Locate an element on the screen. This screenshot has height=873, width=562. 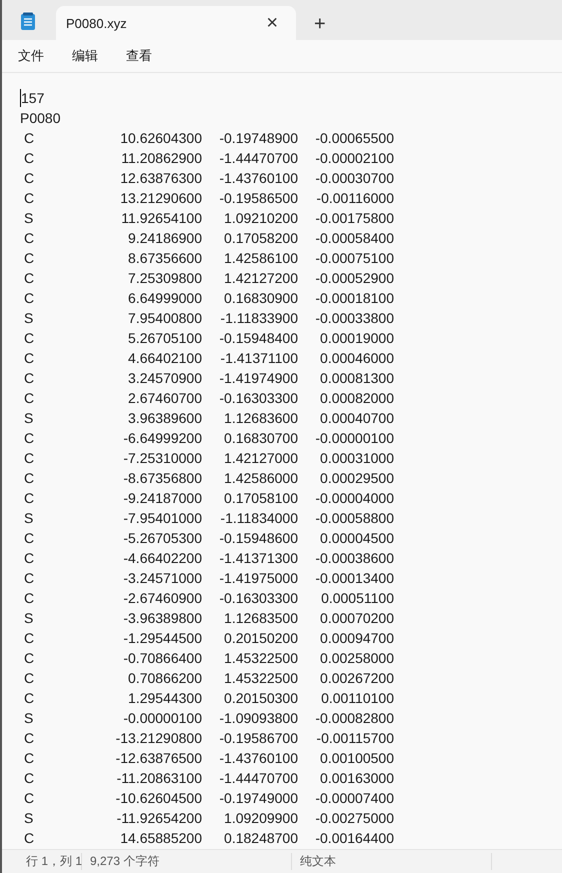
coordinate-value: -7.95401000 is located at coordinates (162, 518).